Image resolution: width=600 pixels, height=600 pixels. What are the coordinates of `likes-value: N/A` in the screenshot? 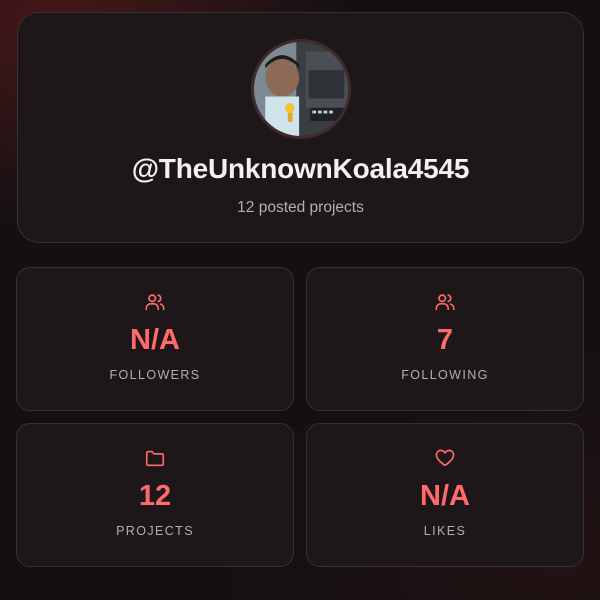 It's located at (445, 496).